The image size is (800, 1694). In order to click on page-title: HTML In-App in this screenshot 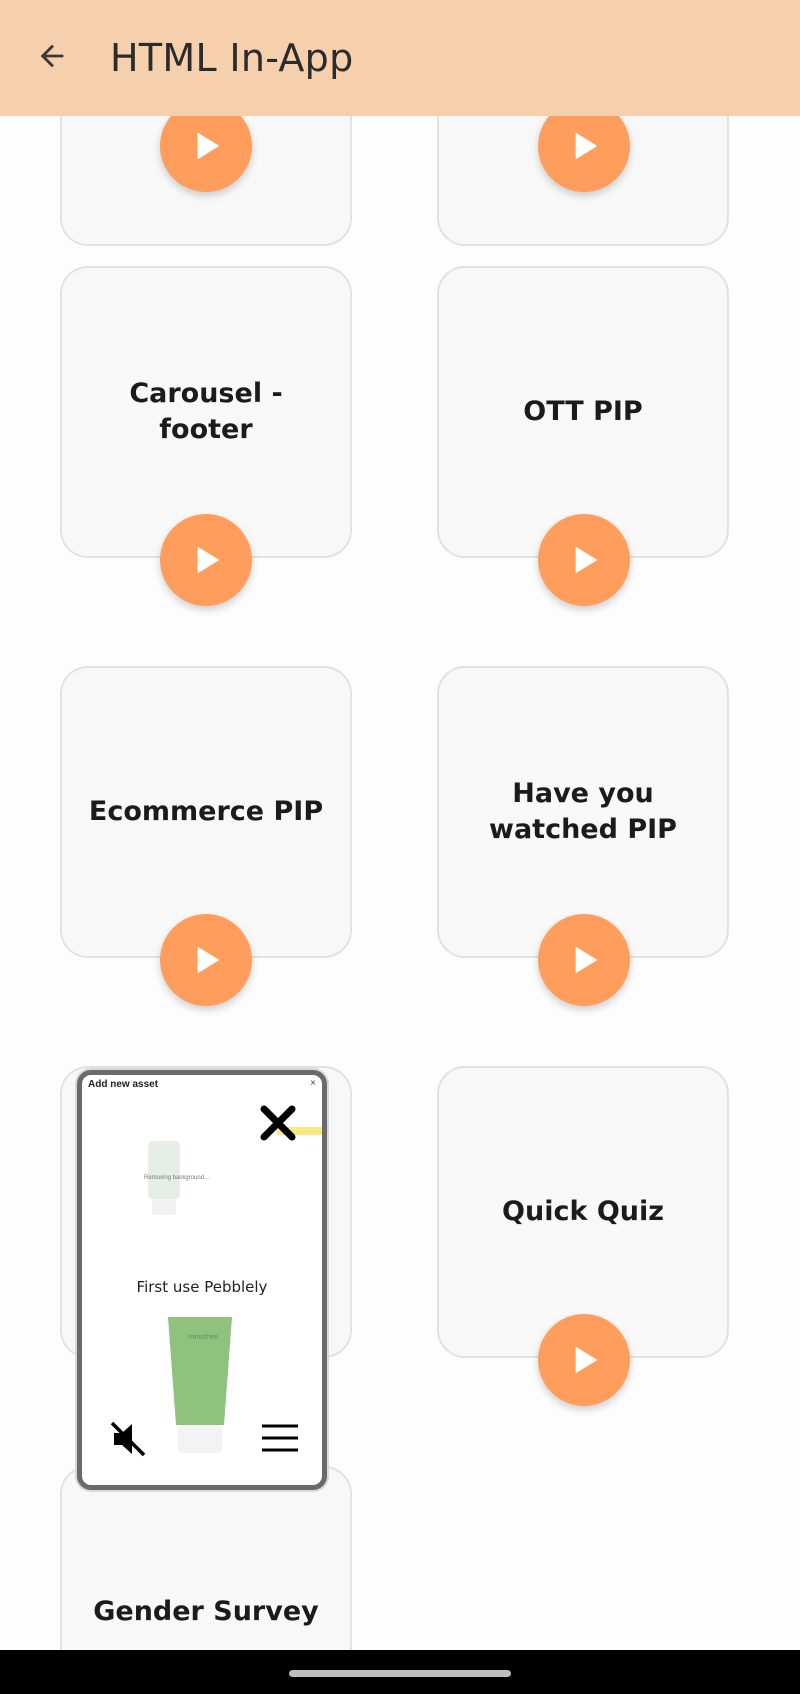, I will do `click(232, 58)`.